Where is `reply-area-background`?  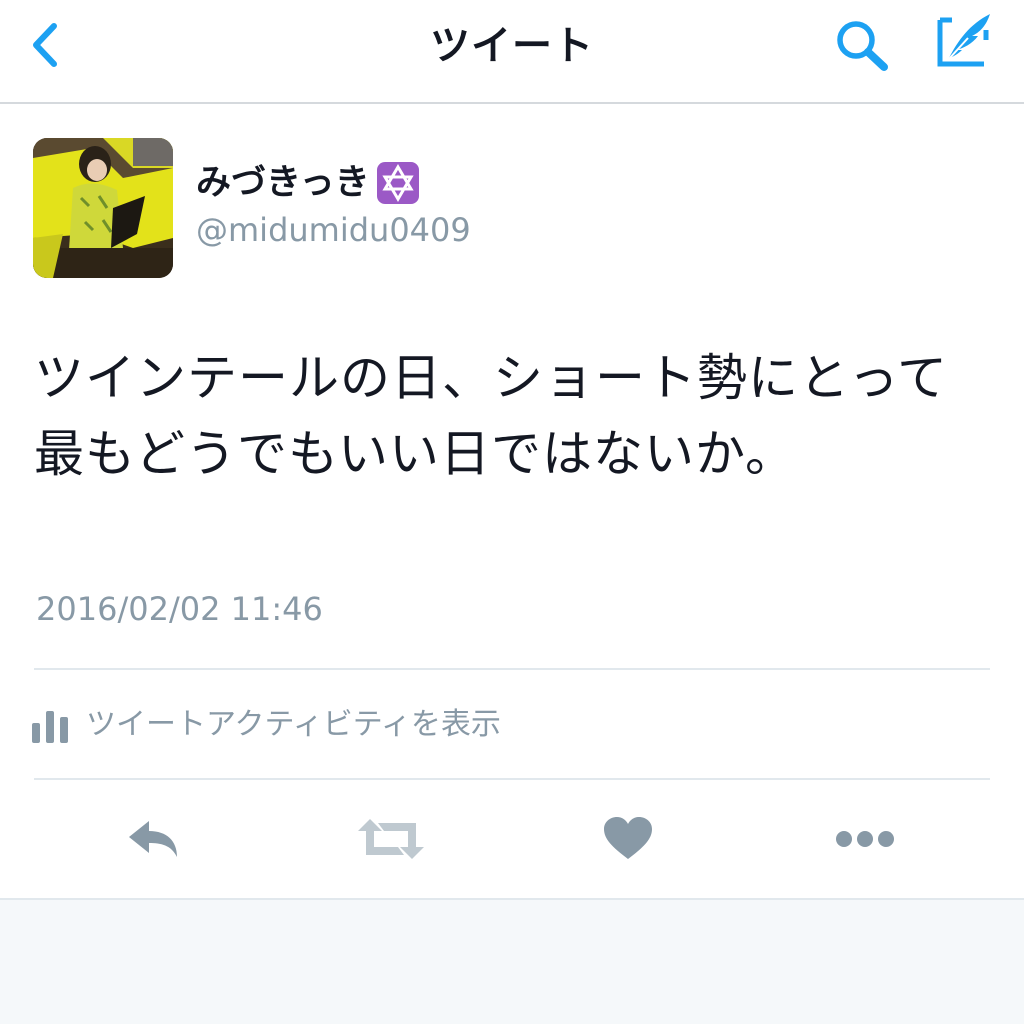 reply-area-background is located at coordinates (512, 961).